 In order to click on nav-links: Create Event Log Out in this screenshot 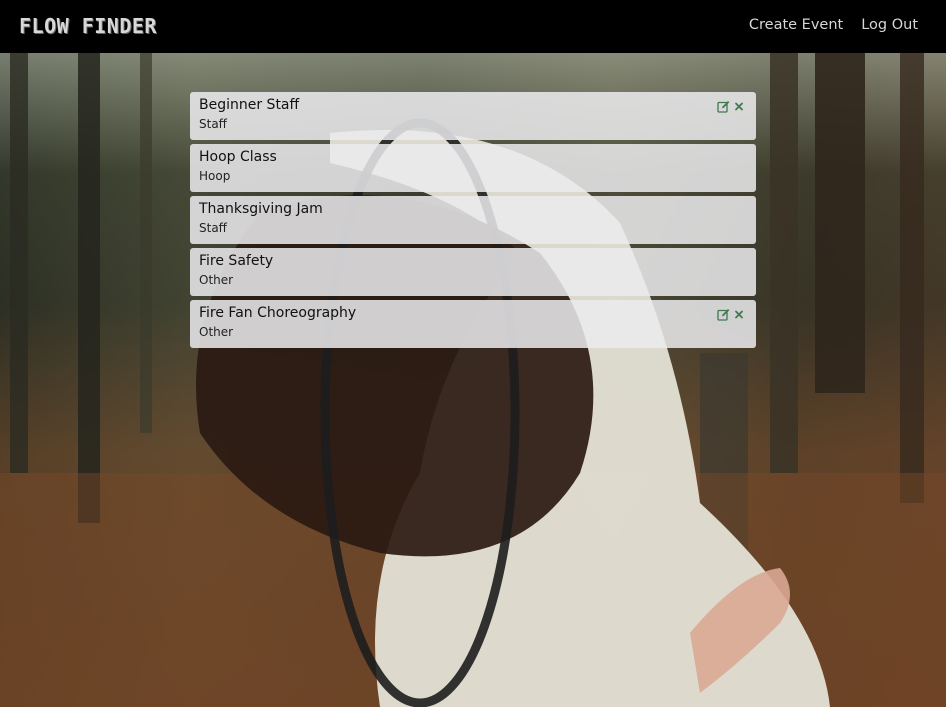, I will do `click(833, 25)`.